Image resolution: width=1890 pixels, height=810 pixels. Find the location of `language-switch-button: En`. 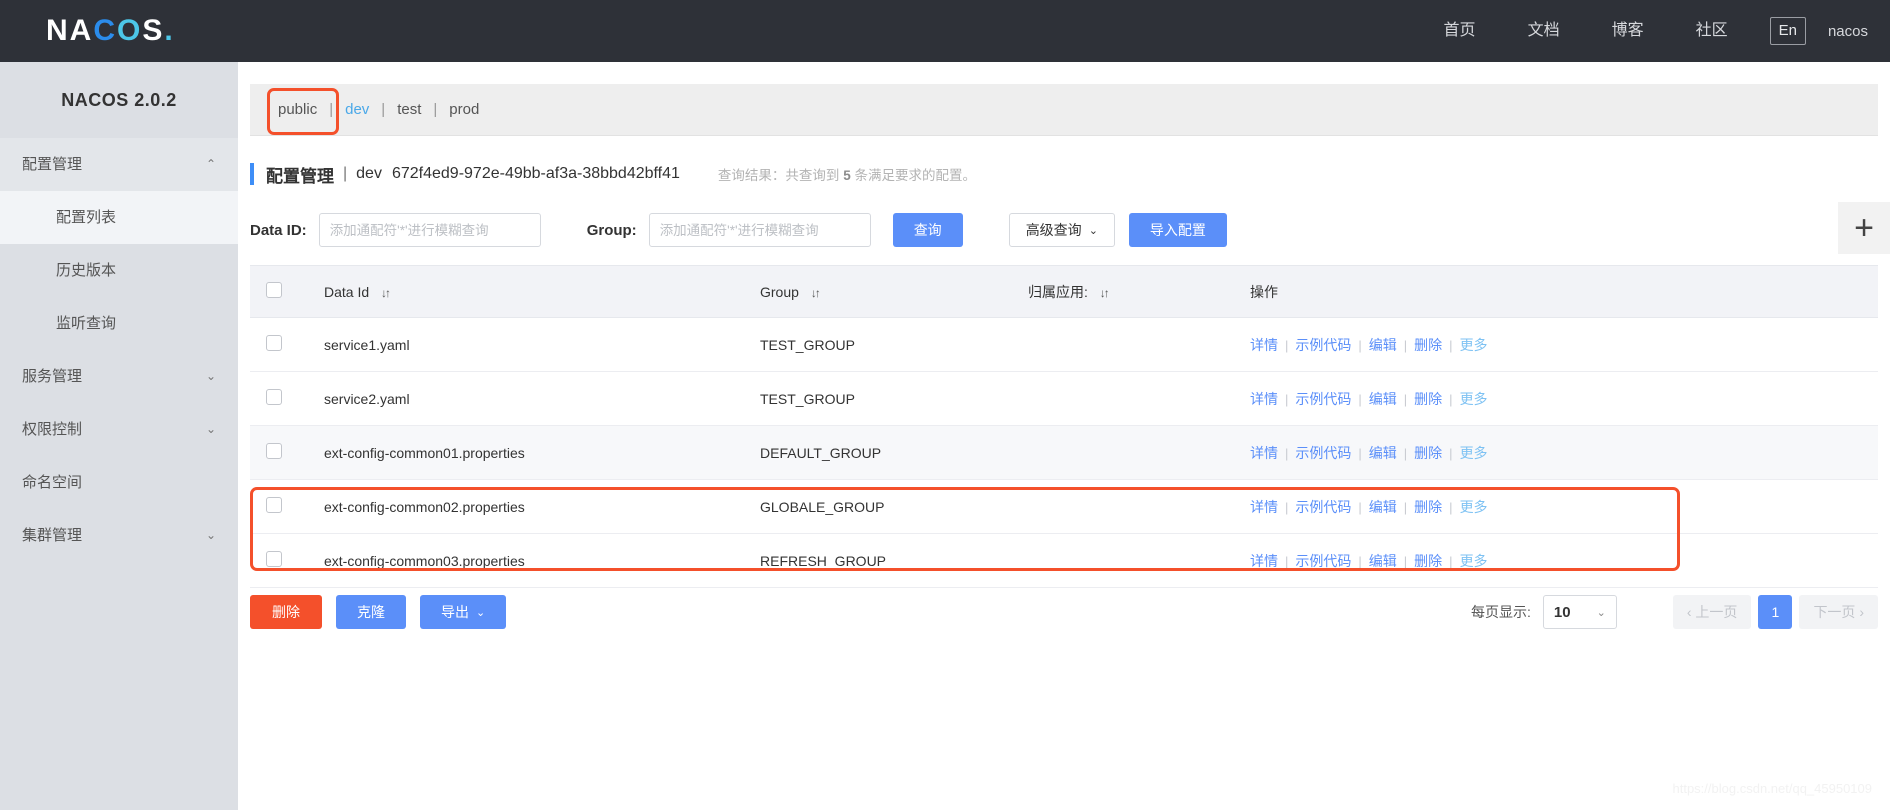

language-switch-button: En is located at coordinates (1787, 31).